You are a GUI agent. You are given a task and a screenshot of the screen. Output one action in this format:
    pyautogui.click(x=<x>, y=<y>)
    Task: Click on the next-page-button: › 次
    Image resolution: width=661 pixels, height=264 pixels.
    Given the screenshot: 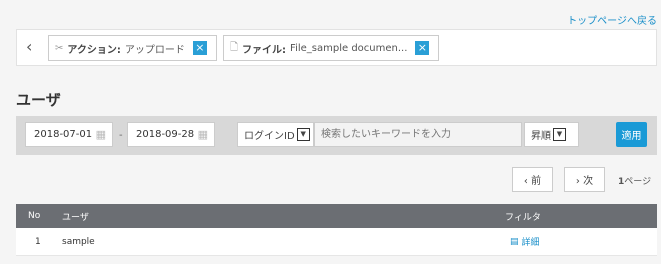 What is the action you would take?
    pyautogui.click(x=584, y=179)
    